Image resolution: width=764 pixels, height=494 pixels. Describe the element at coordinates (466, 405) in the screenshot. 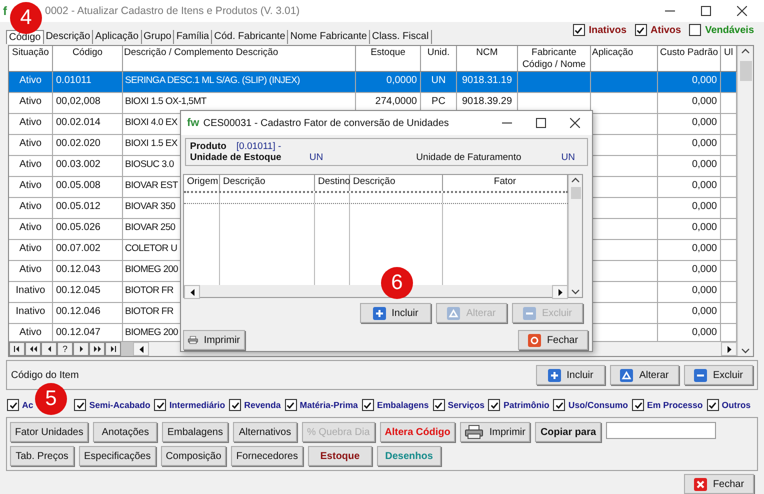

I see `filter-label: Serviços` at that location.